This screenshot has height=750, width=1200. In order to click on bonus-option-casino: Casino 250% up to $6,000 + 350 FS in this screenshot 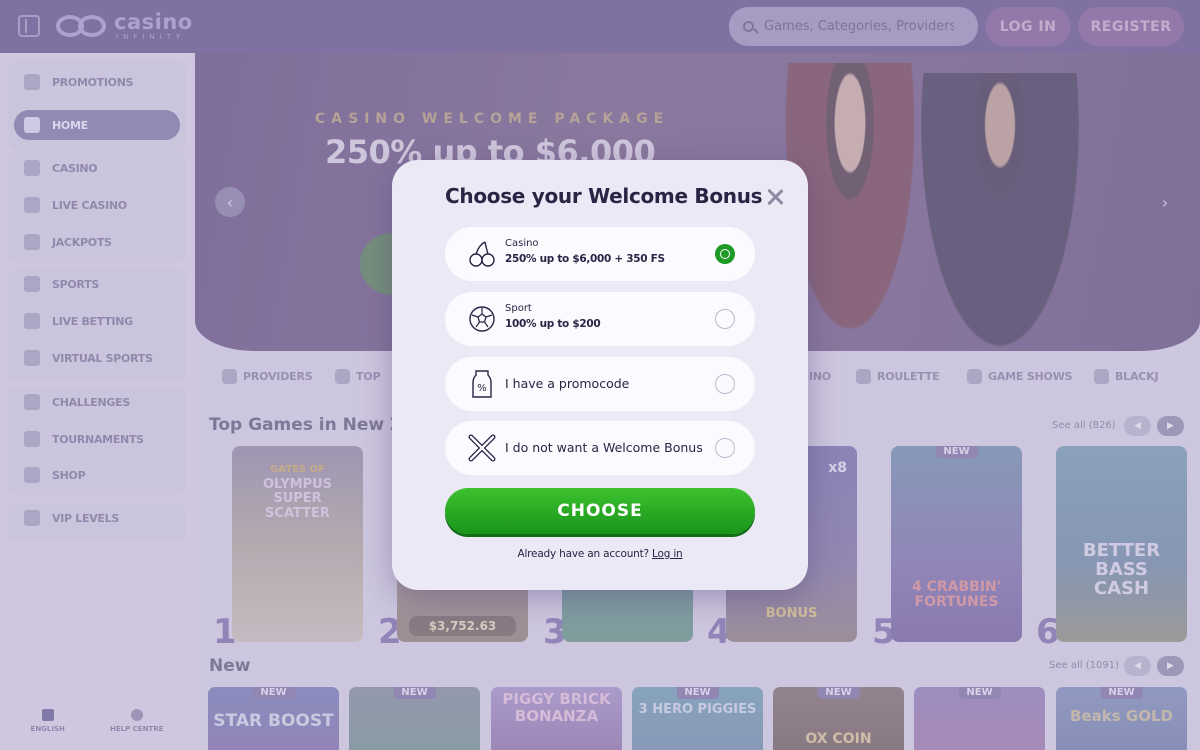, I will do `click(600, 254)`.